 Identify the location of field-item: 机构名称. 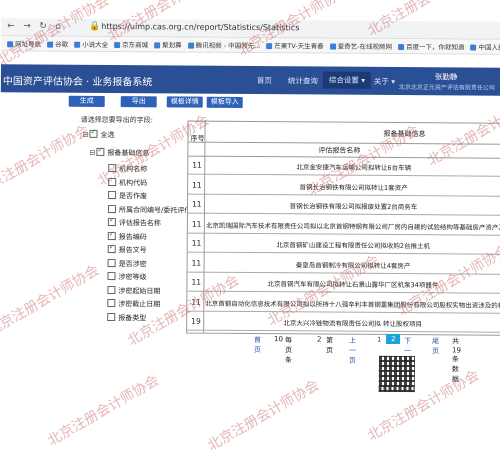
(127, 169).